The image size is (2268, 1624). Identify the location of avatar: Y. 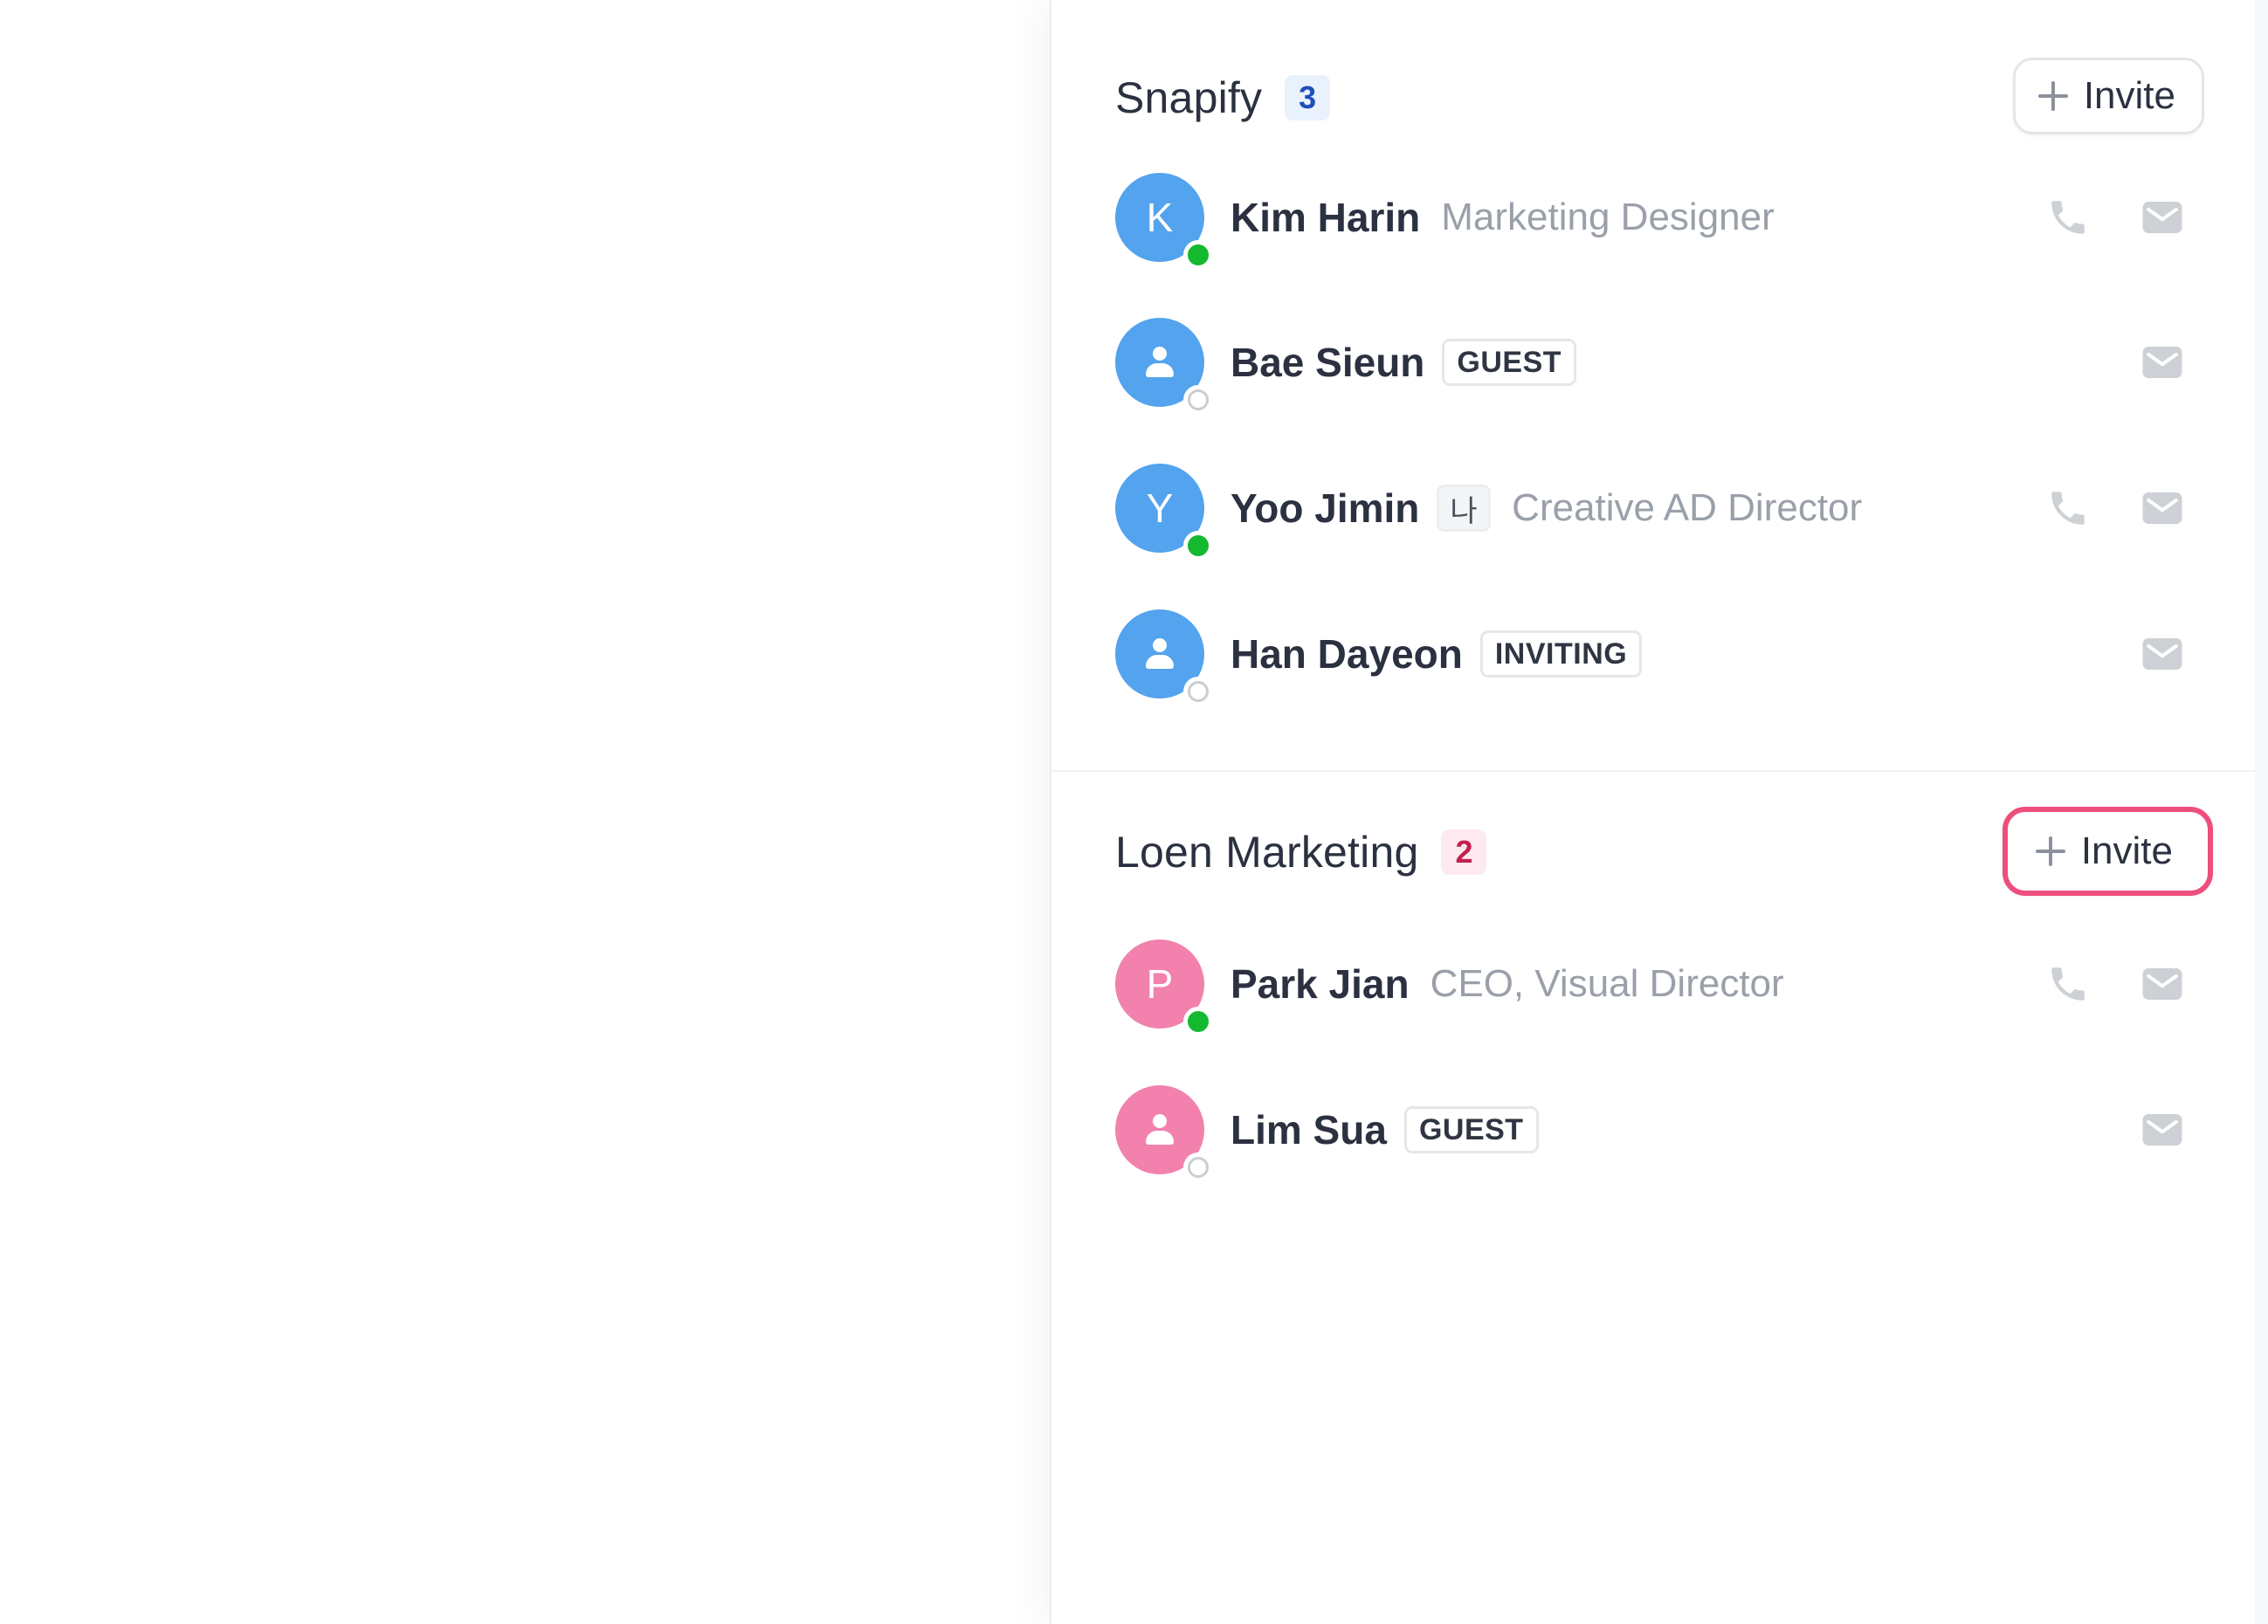
(1164, 512).